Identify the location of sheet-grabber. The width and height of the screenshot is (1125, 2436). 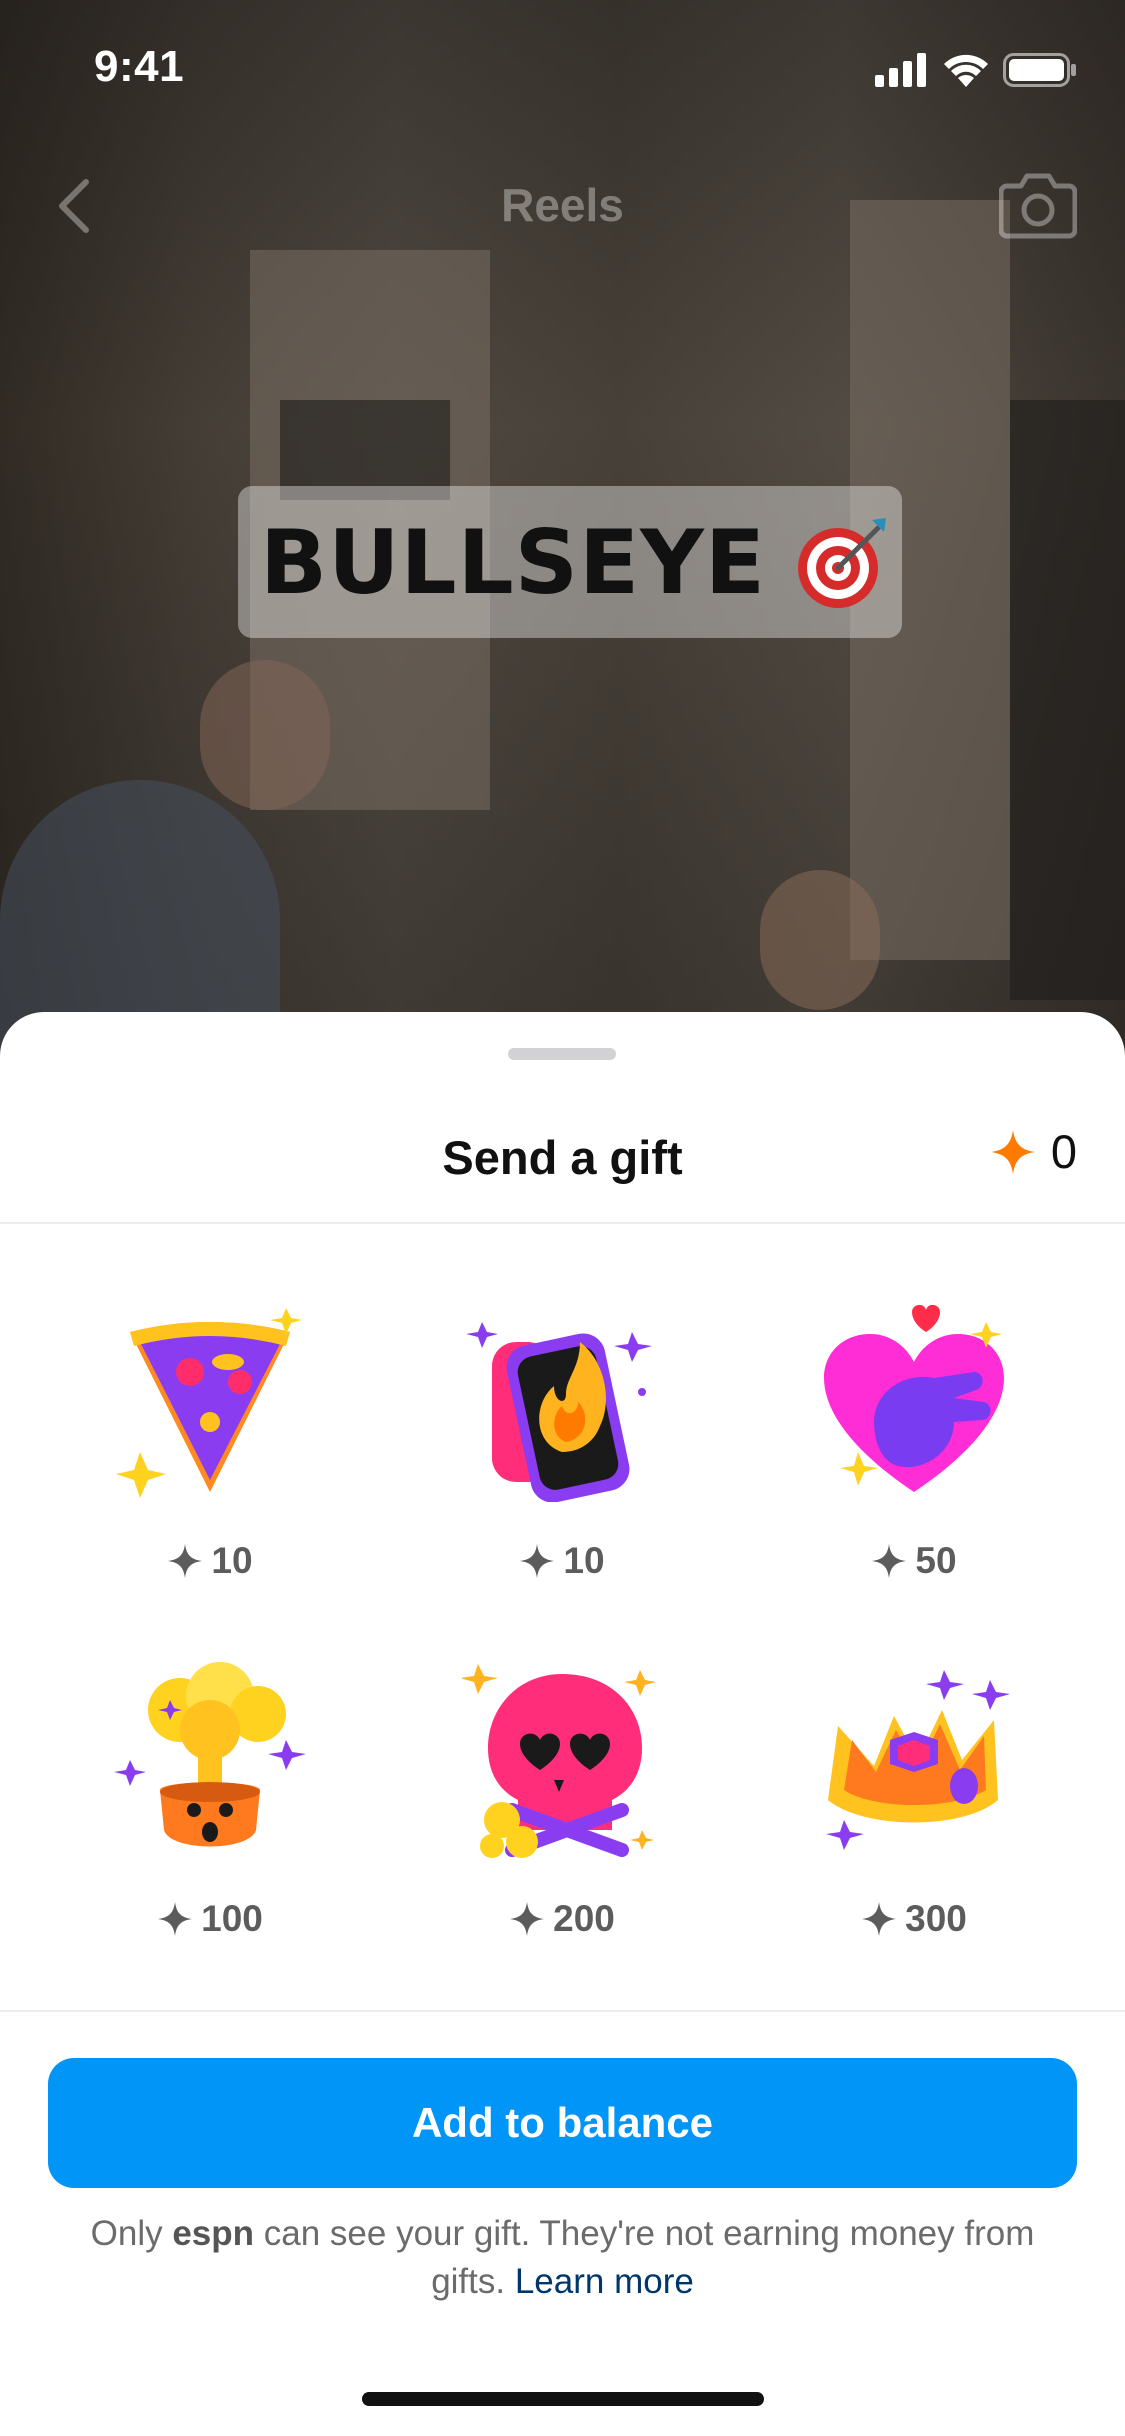
(562, 1054).